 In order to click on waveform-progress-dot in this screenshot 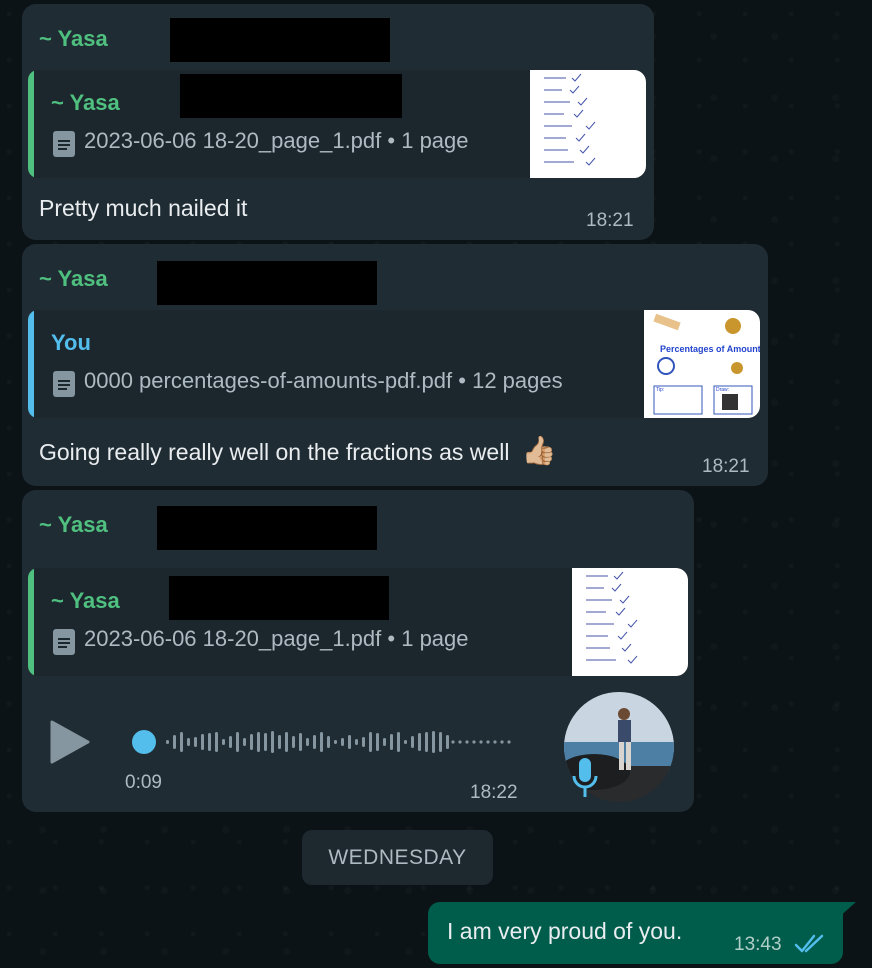, I will do `click(144, 742)`.